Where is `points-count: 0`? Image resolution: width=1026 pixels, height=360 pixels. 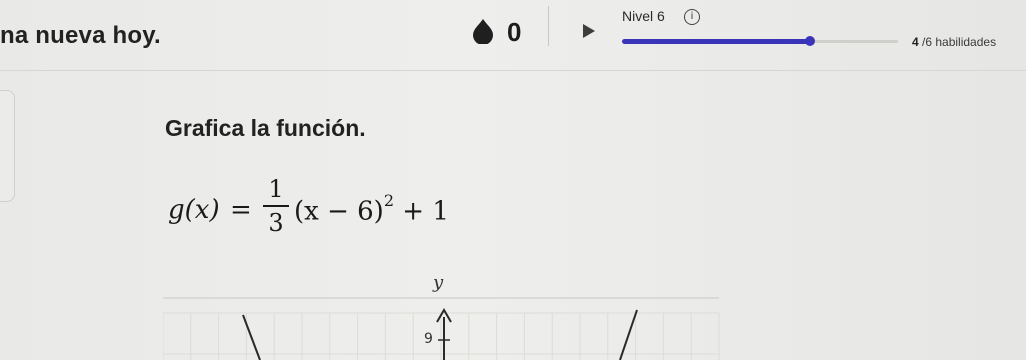
points-count: 0 is located at coordinates (514, 32).